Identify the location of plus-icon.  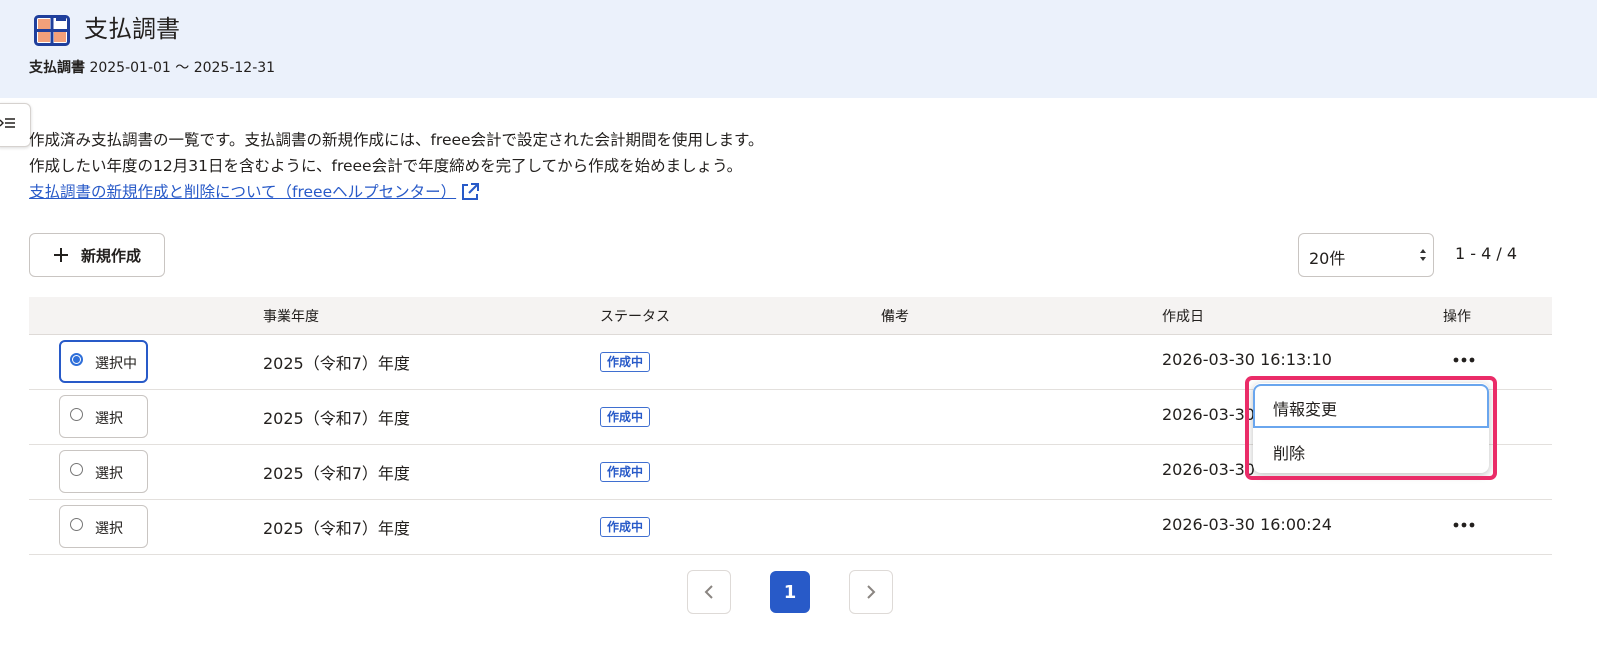
(60, 255).